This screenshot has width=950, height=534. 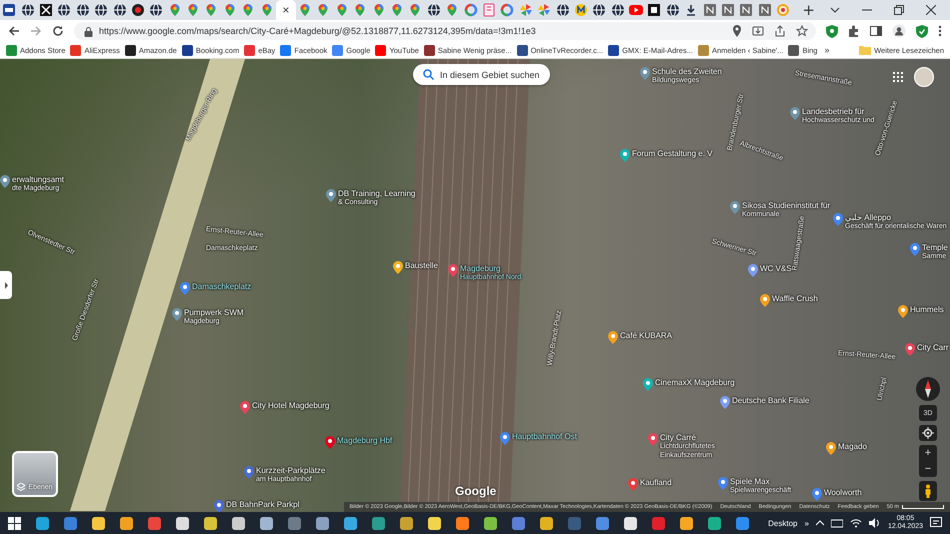 I want to click on more-bookmarks-button: », so click(x=827, y=50).